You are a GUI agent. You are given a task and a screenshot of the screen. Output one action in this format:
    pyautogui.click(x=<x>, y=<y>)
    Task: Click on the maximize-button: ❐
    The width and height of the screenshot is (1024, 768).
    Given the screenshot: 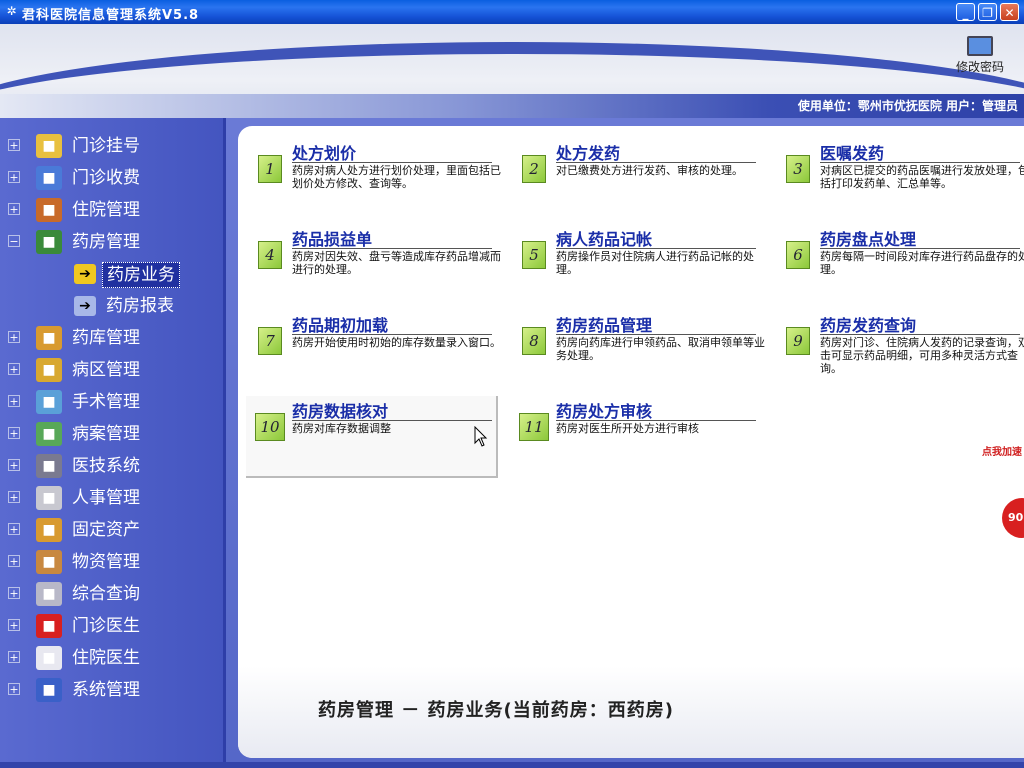 What is the action you would take?
    pyautogui.click(x=987, y=12)
    